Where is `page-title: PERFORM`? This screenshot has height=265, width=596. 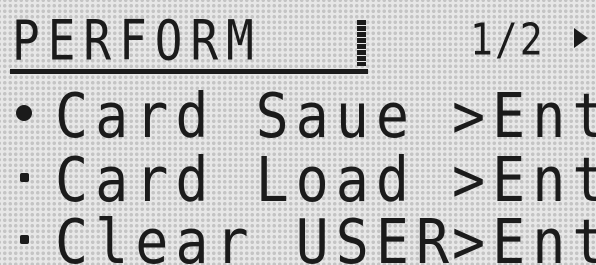 page-title: PERFORM is located at coordinates (137, 40).